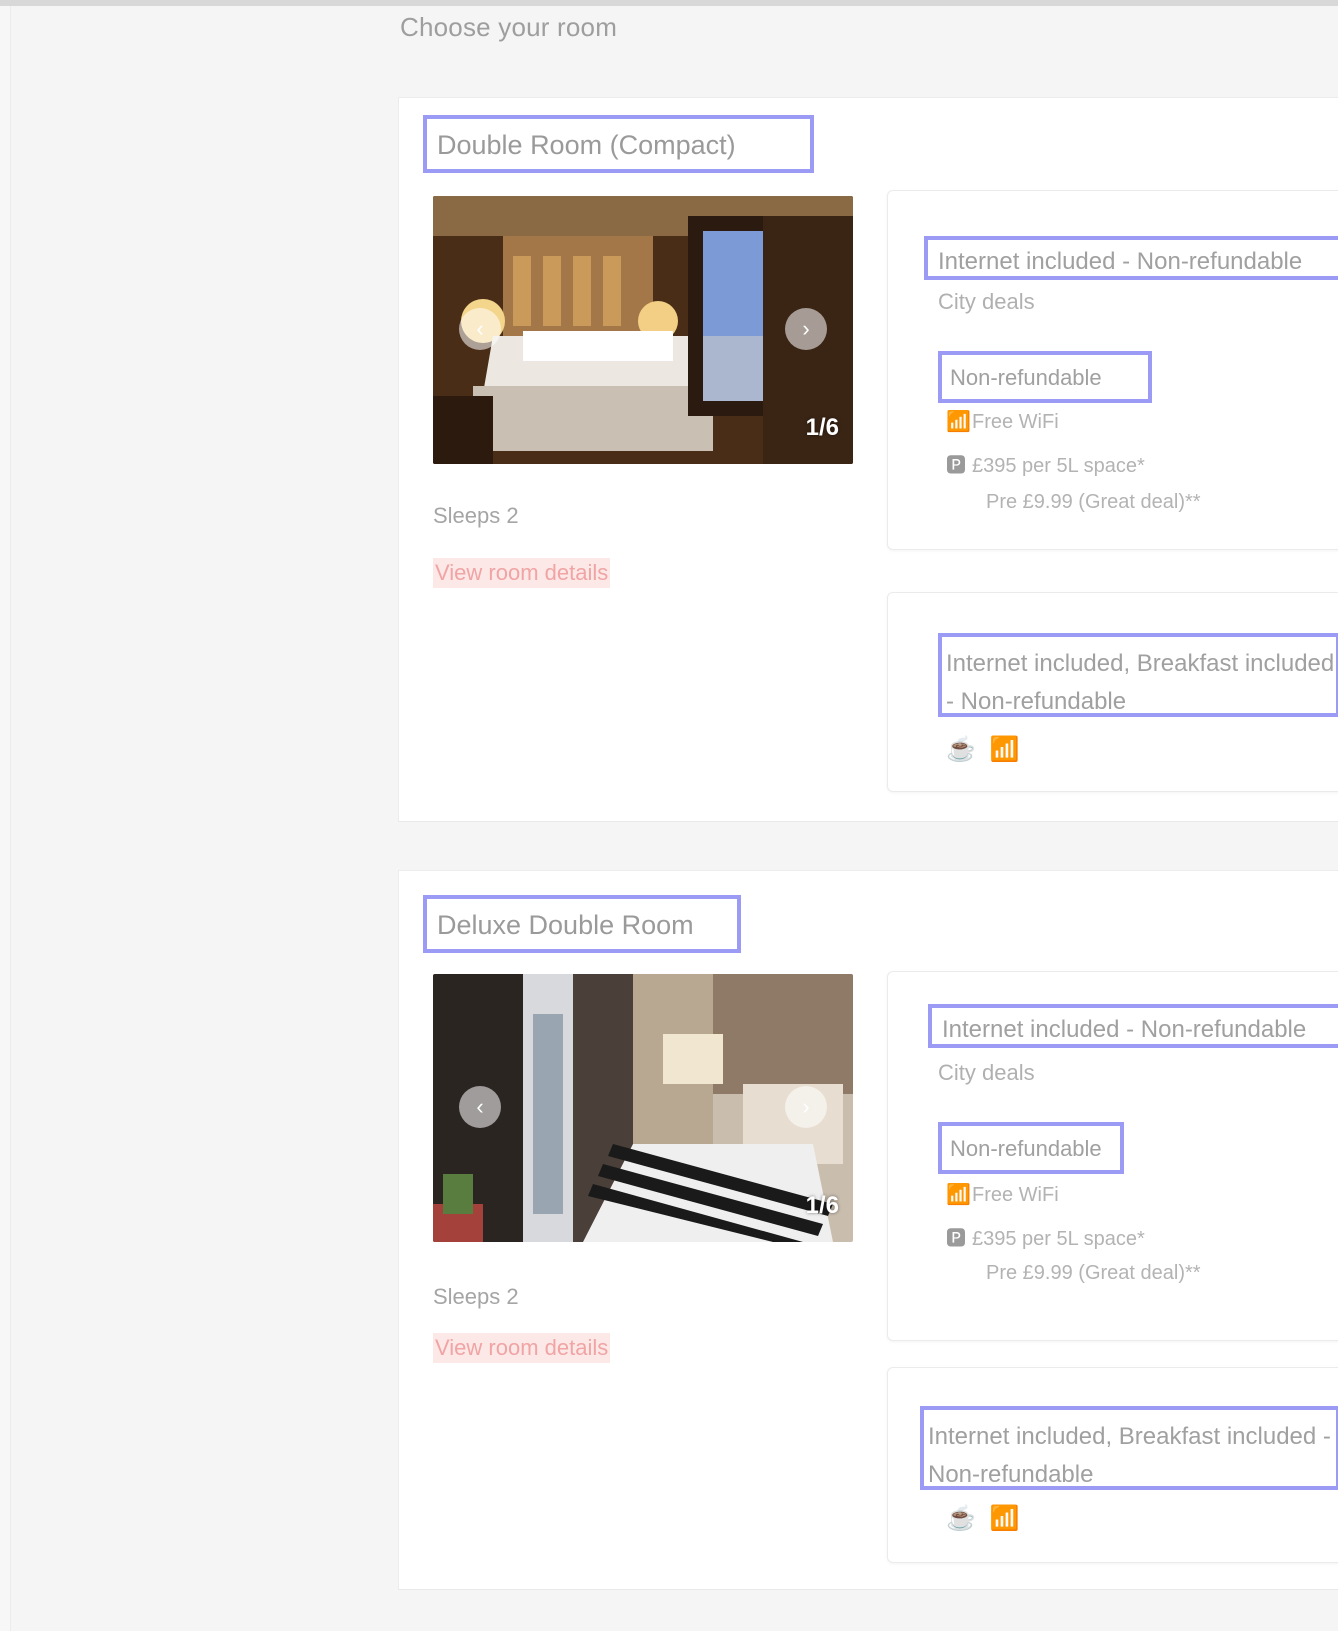 This screenshot has width=1338, height=1631. Describe the element at coordinates (509, 27) in the screenshot. I see `section-title: Choose your room` at that location.